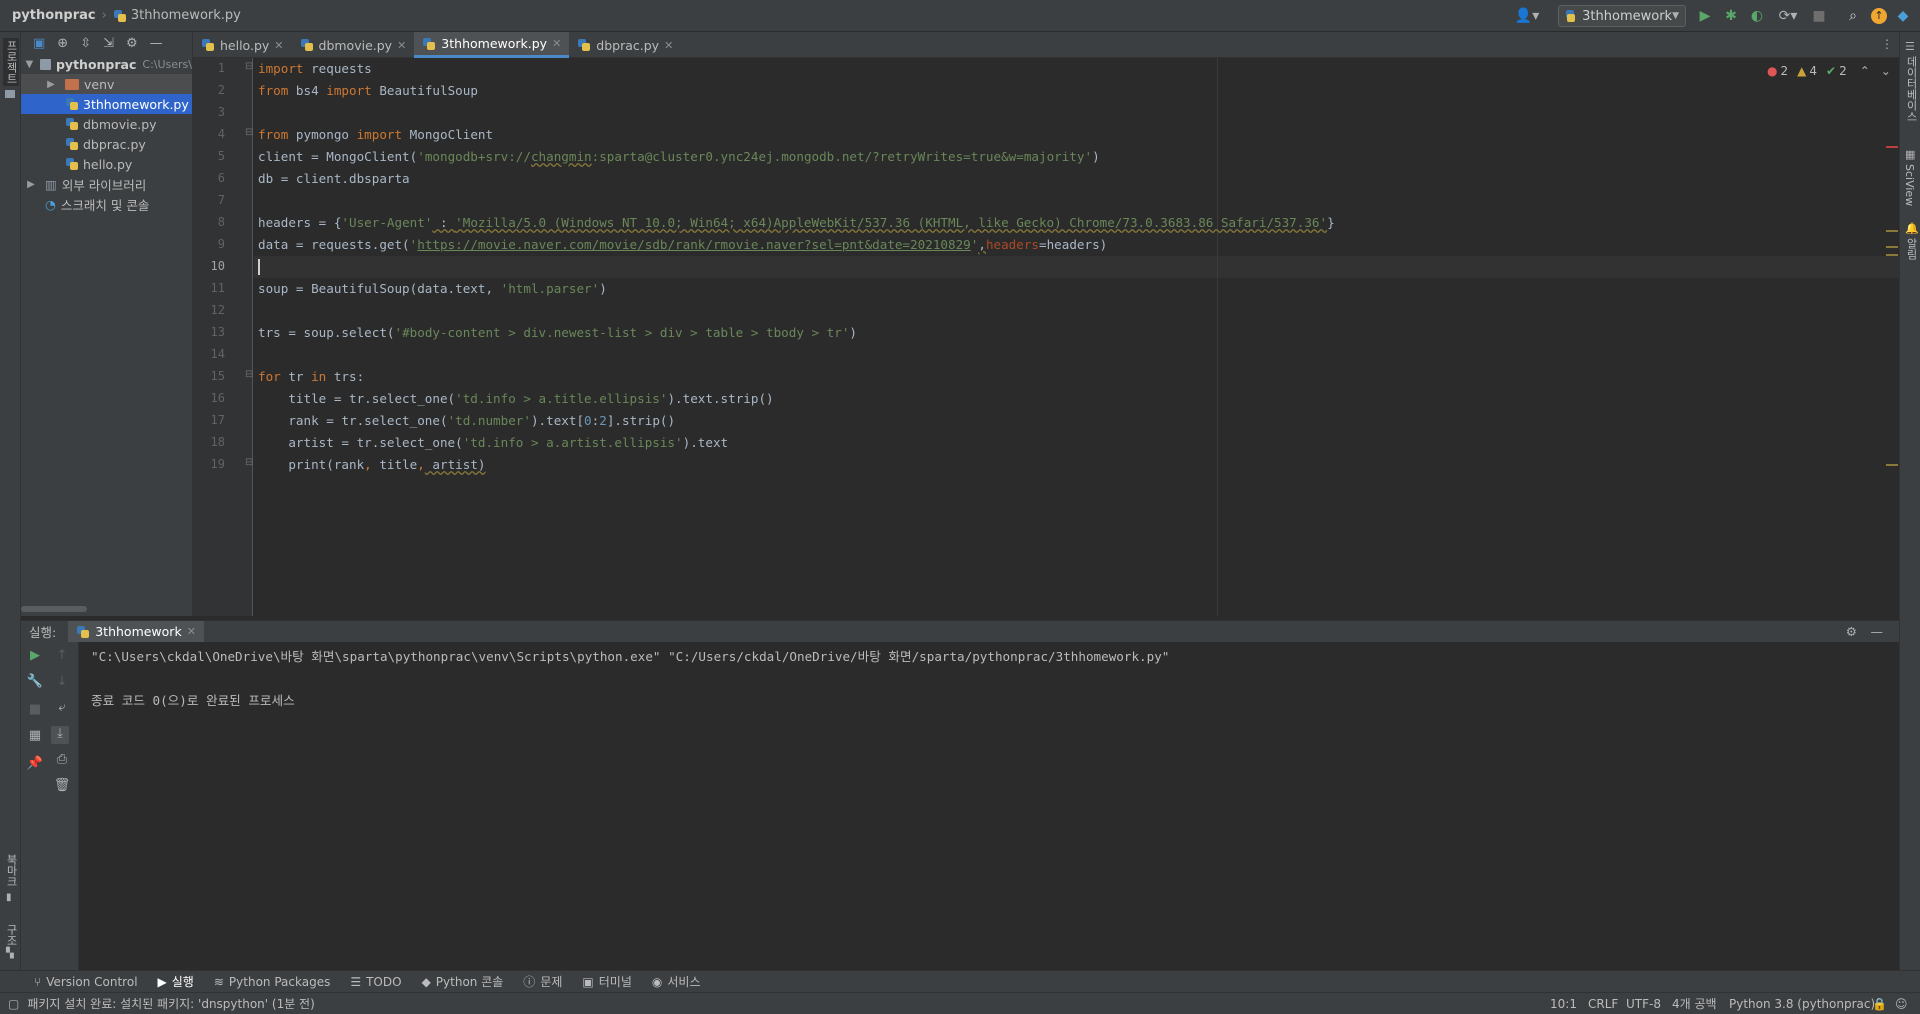  I want to click on inspection-widget: ● 2 ▲ 4 ✔ 2 ⌃ ⌄, so click(1829, 71).